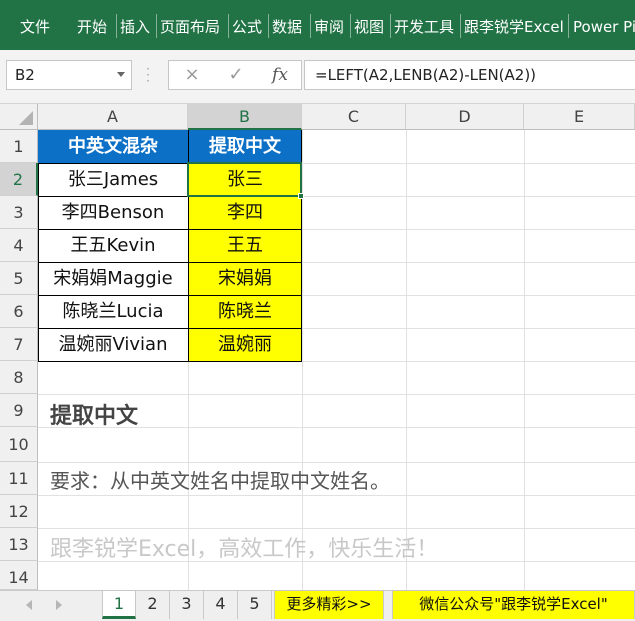  What do you see at coordinates (25, 75) in the screenshot?
I see `name-box-value: B2` at bounding box center [25, 75].